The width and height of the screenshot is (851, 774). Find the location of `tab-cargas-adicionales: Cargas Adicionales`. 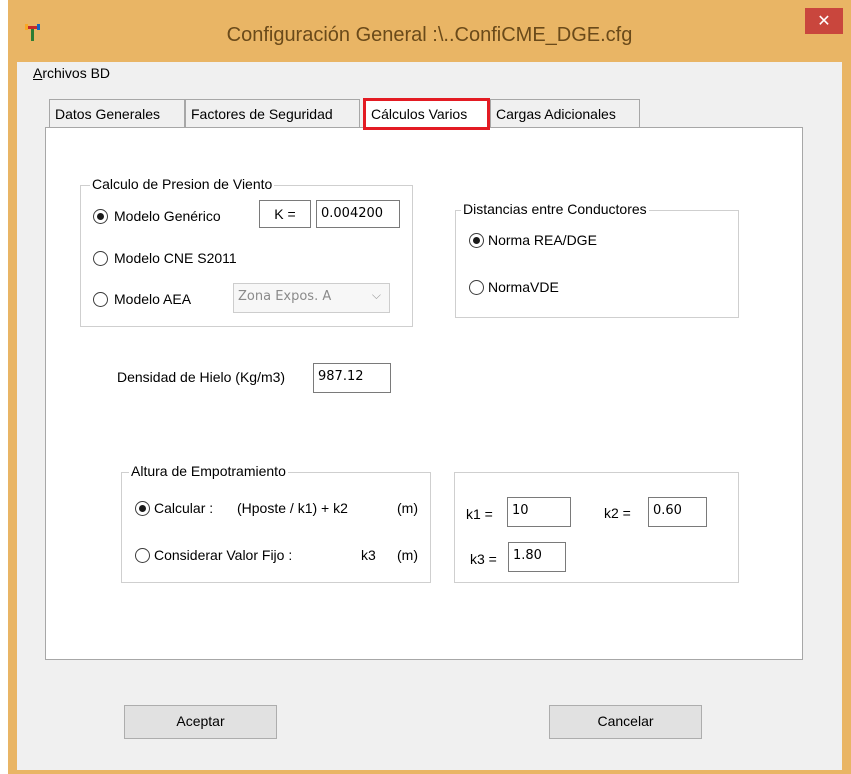

tab-cargas-adicionales: Cargas Adicionales is located at coordinates (565, 113).